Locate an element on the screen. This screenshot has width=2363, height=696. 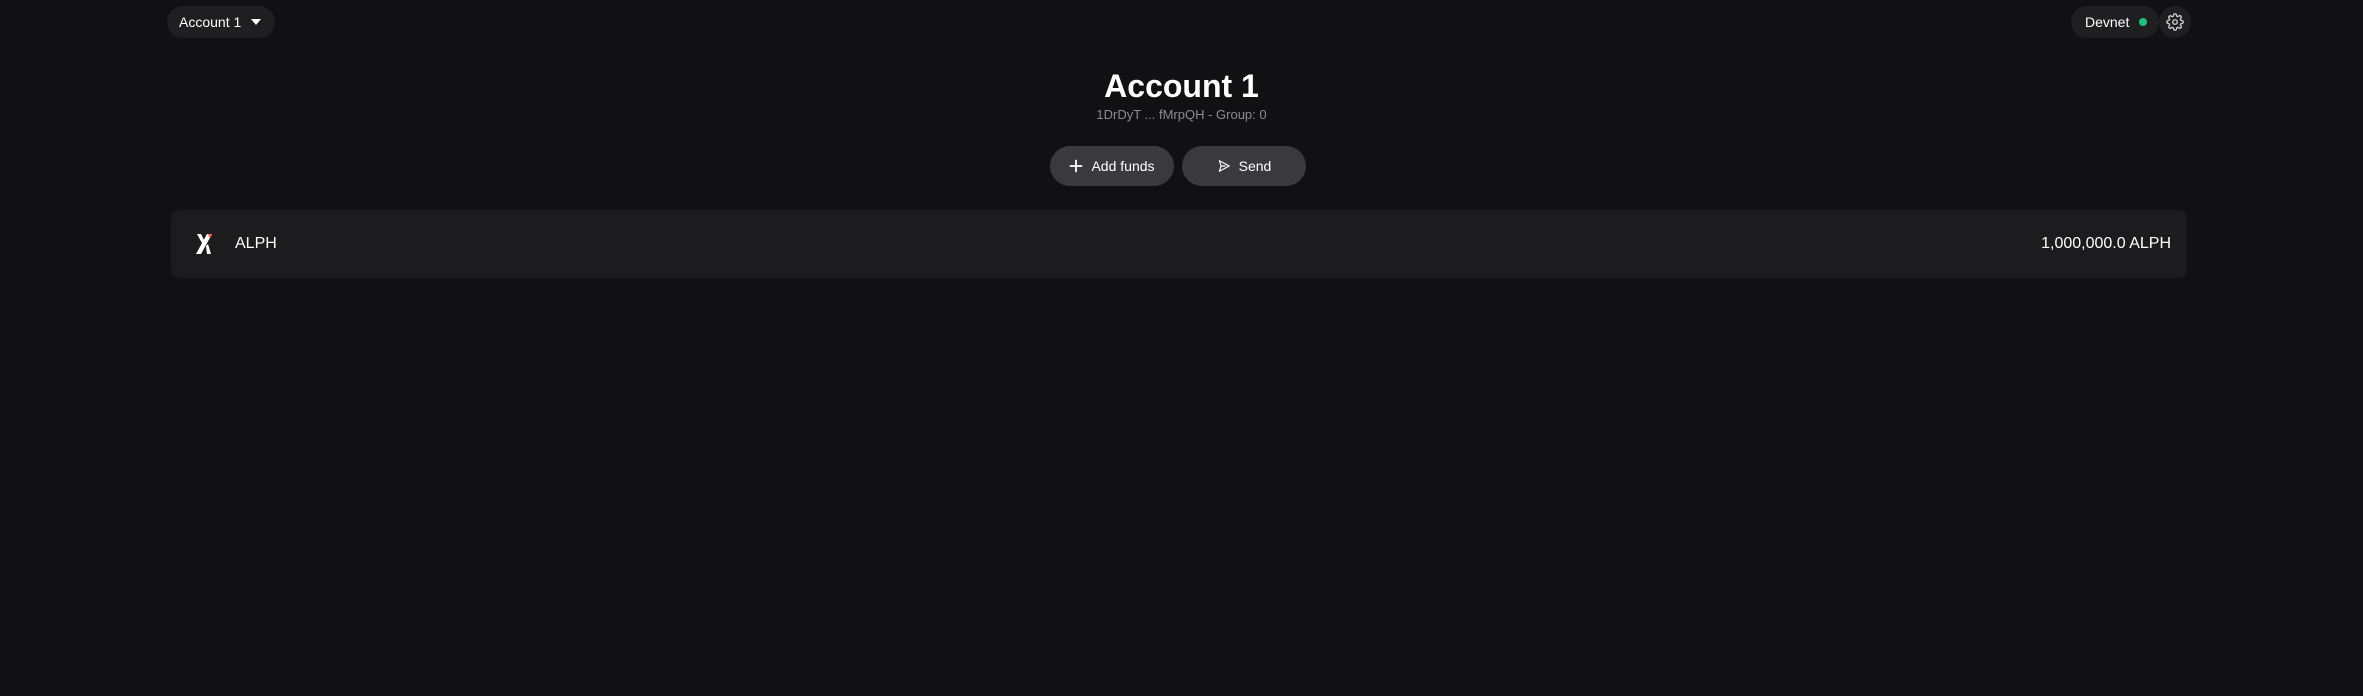
token-balance: 1,000,000.0 ALPH is located at coordinates (2106, 243).